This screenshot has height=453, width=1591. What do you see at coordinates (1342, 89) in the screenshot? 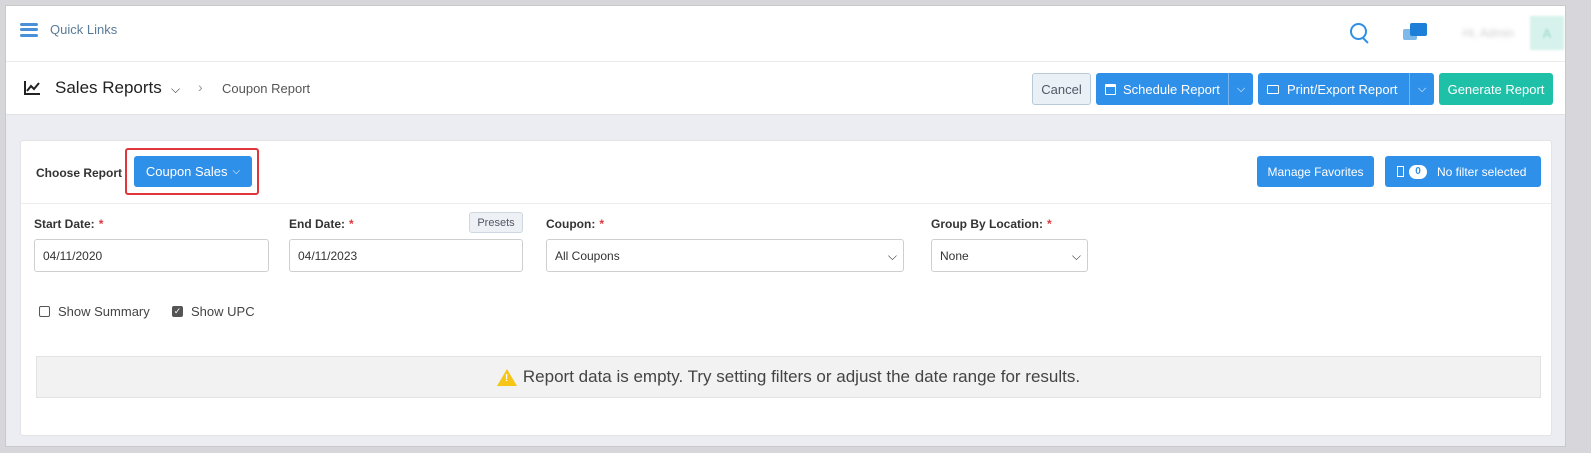
I see `print-export-label: Print/Export Report` at bounding box center [1342, 89].